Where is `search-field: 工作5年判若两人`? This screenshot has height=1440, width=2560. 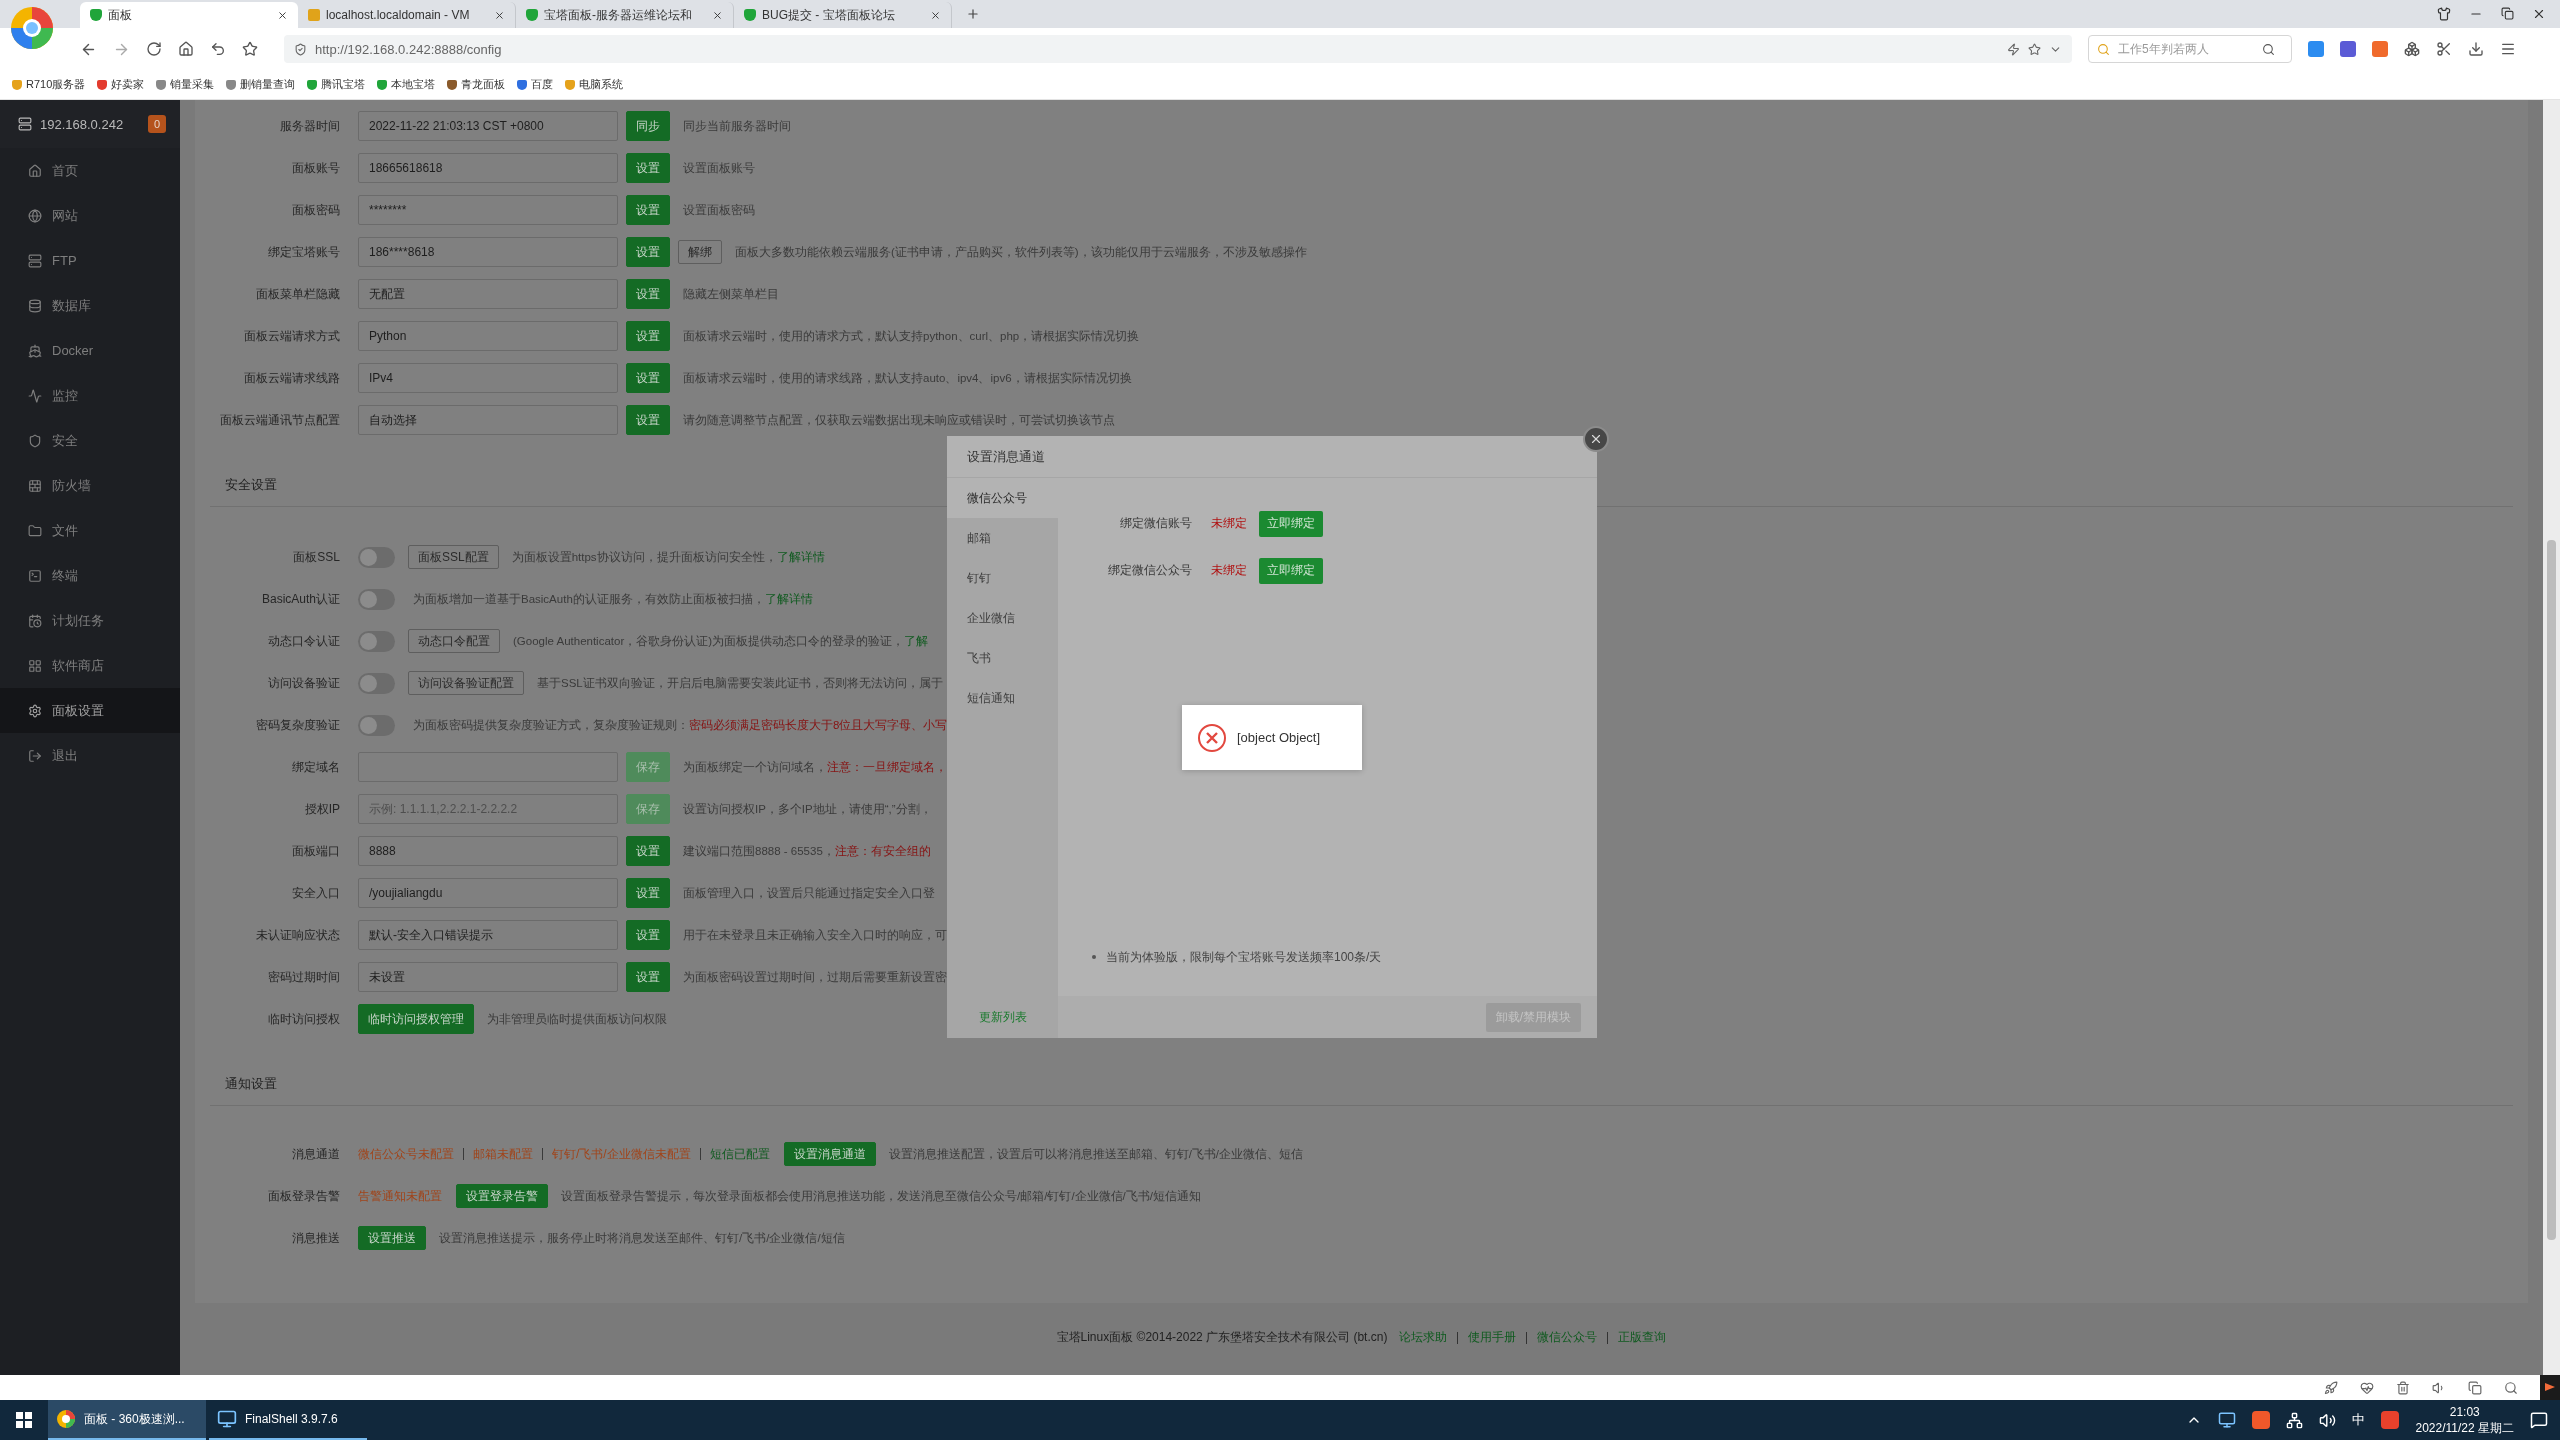
search-field: 工作5年判若两人 is located at coordinates (2190, 49).